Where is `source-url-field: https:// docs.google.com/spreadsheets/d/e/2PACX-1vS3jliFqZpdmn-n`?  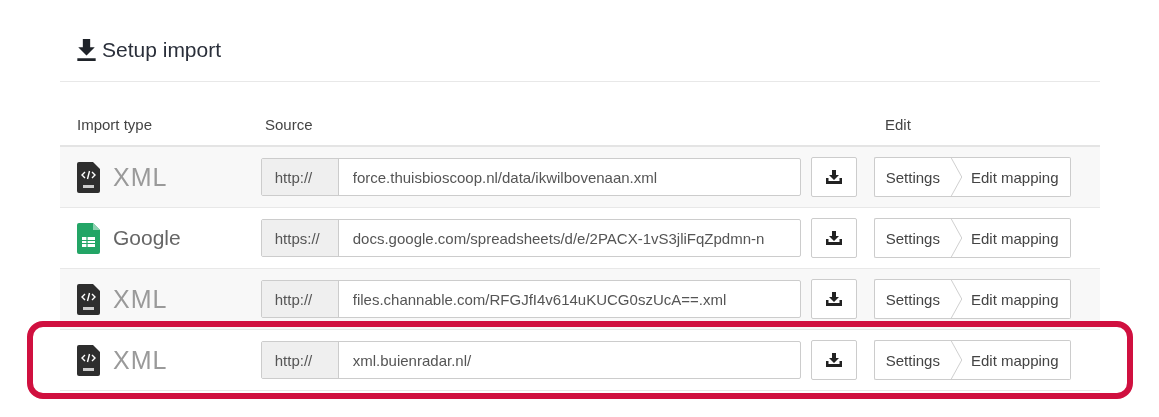 source-url-field: https:// docs.google.com/spreadsheets/d/e/2PACX-1vS3jliFqZpdmn-n is located at coordinates (530, 238).